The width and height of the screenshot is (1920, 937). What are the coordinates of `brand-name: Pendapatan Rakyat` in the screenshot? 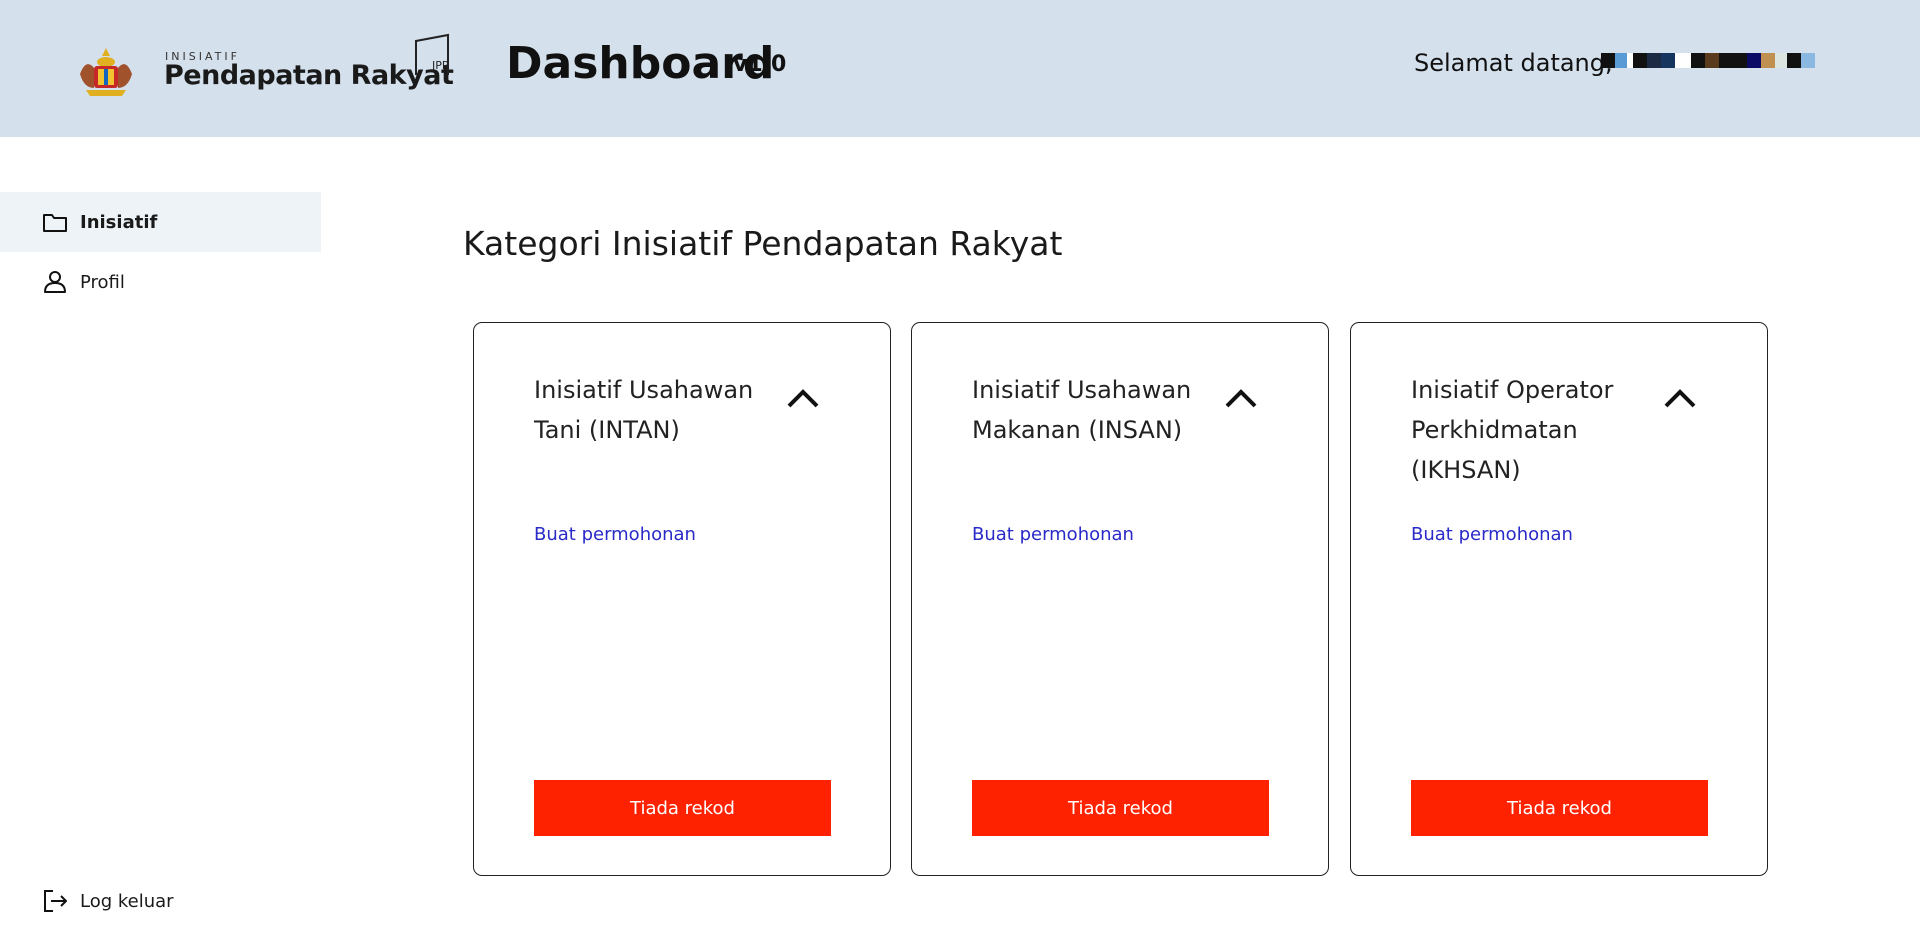 It's located at (309, 75).